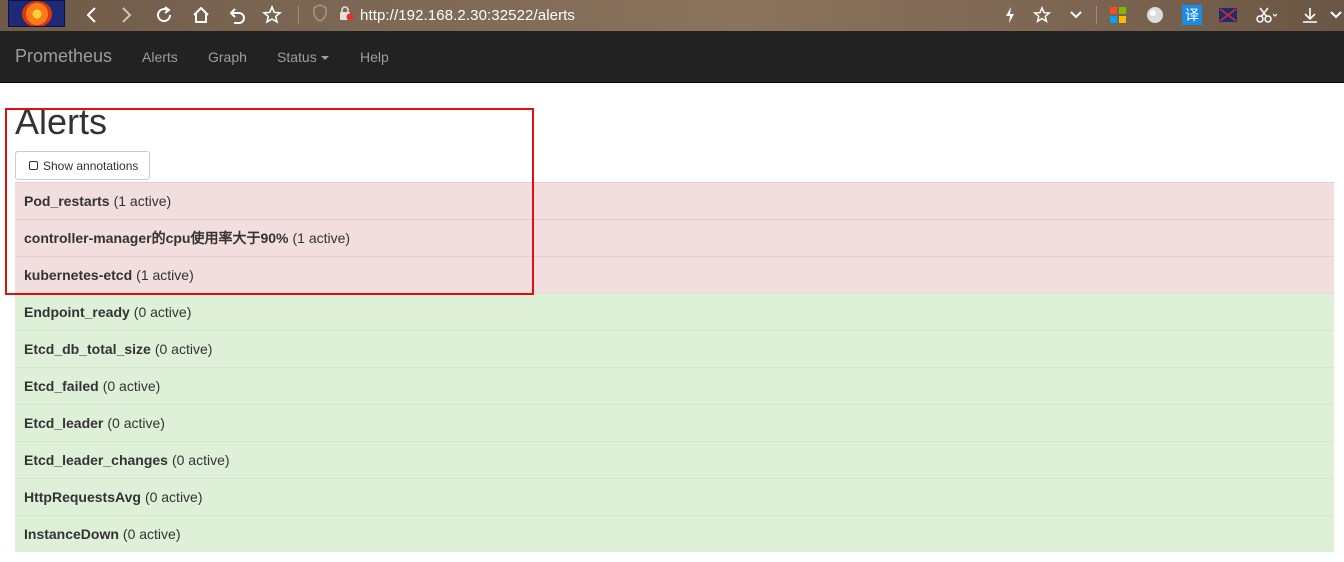 The width and height of the screenshot is (1344, 562). I want to click on flag-icon, so click(1228, 15).